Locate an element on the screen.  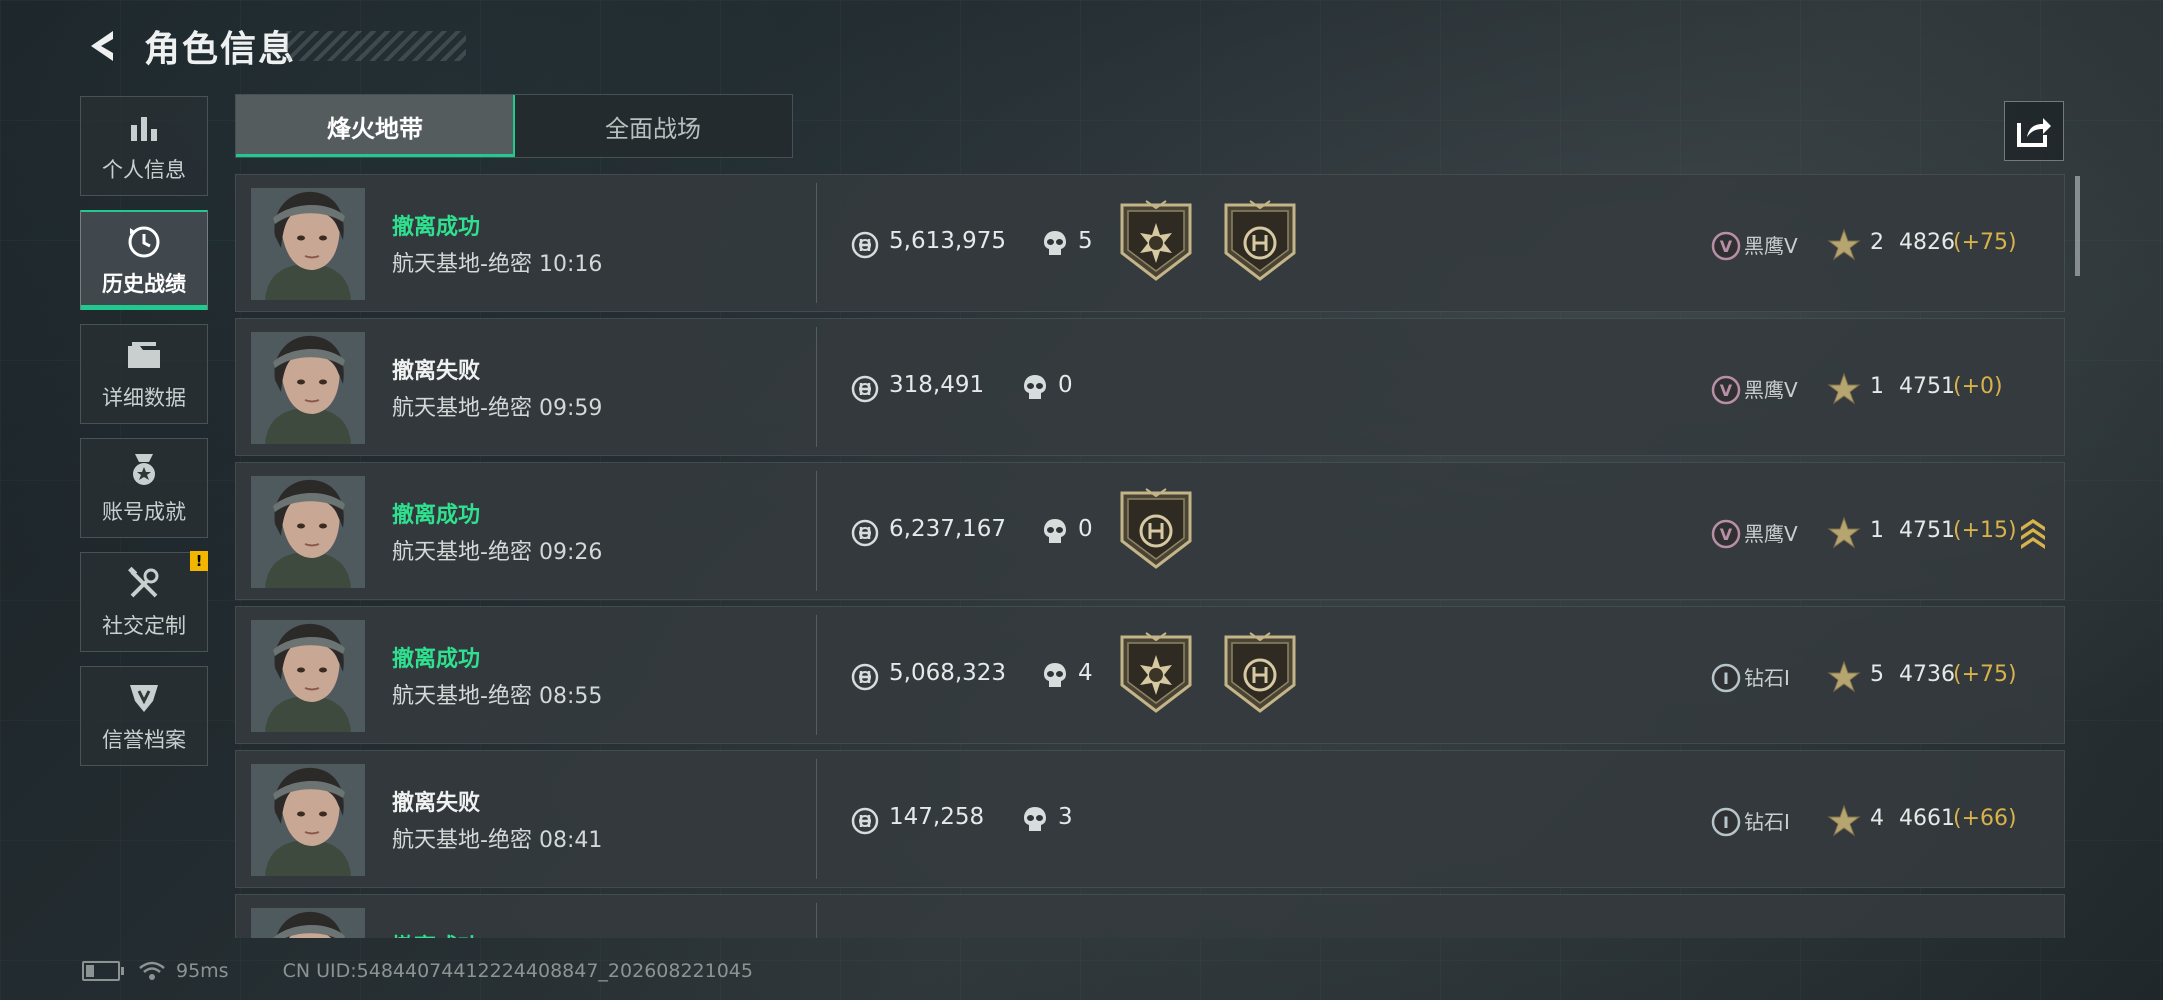
page-title: 角色信息 is located at coordinates (220, 49).